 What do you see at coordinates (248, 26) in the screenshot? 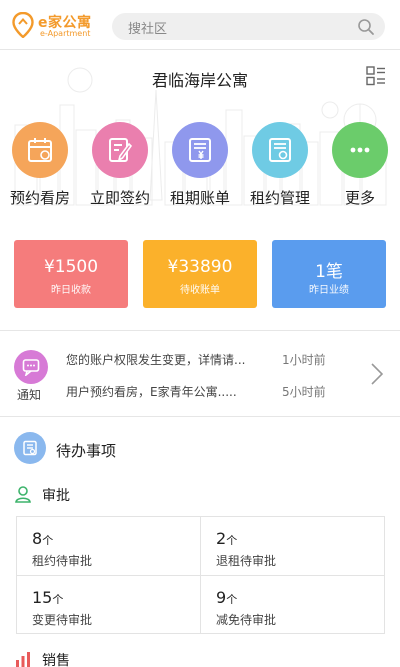
I see `search-input: 搜社区` at bounding box center [248, 26].